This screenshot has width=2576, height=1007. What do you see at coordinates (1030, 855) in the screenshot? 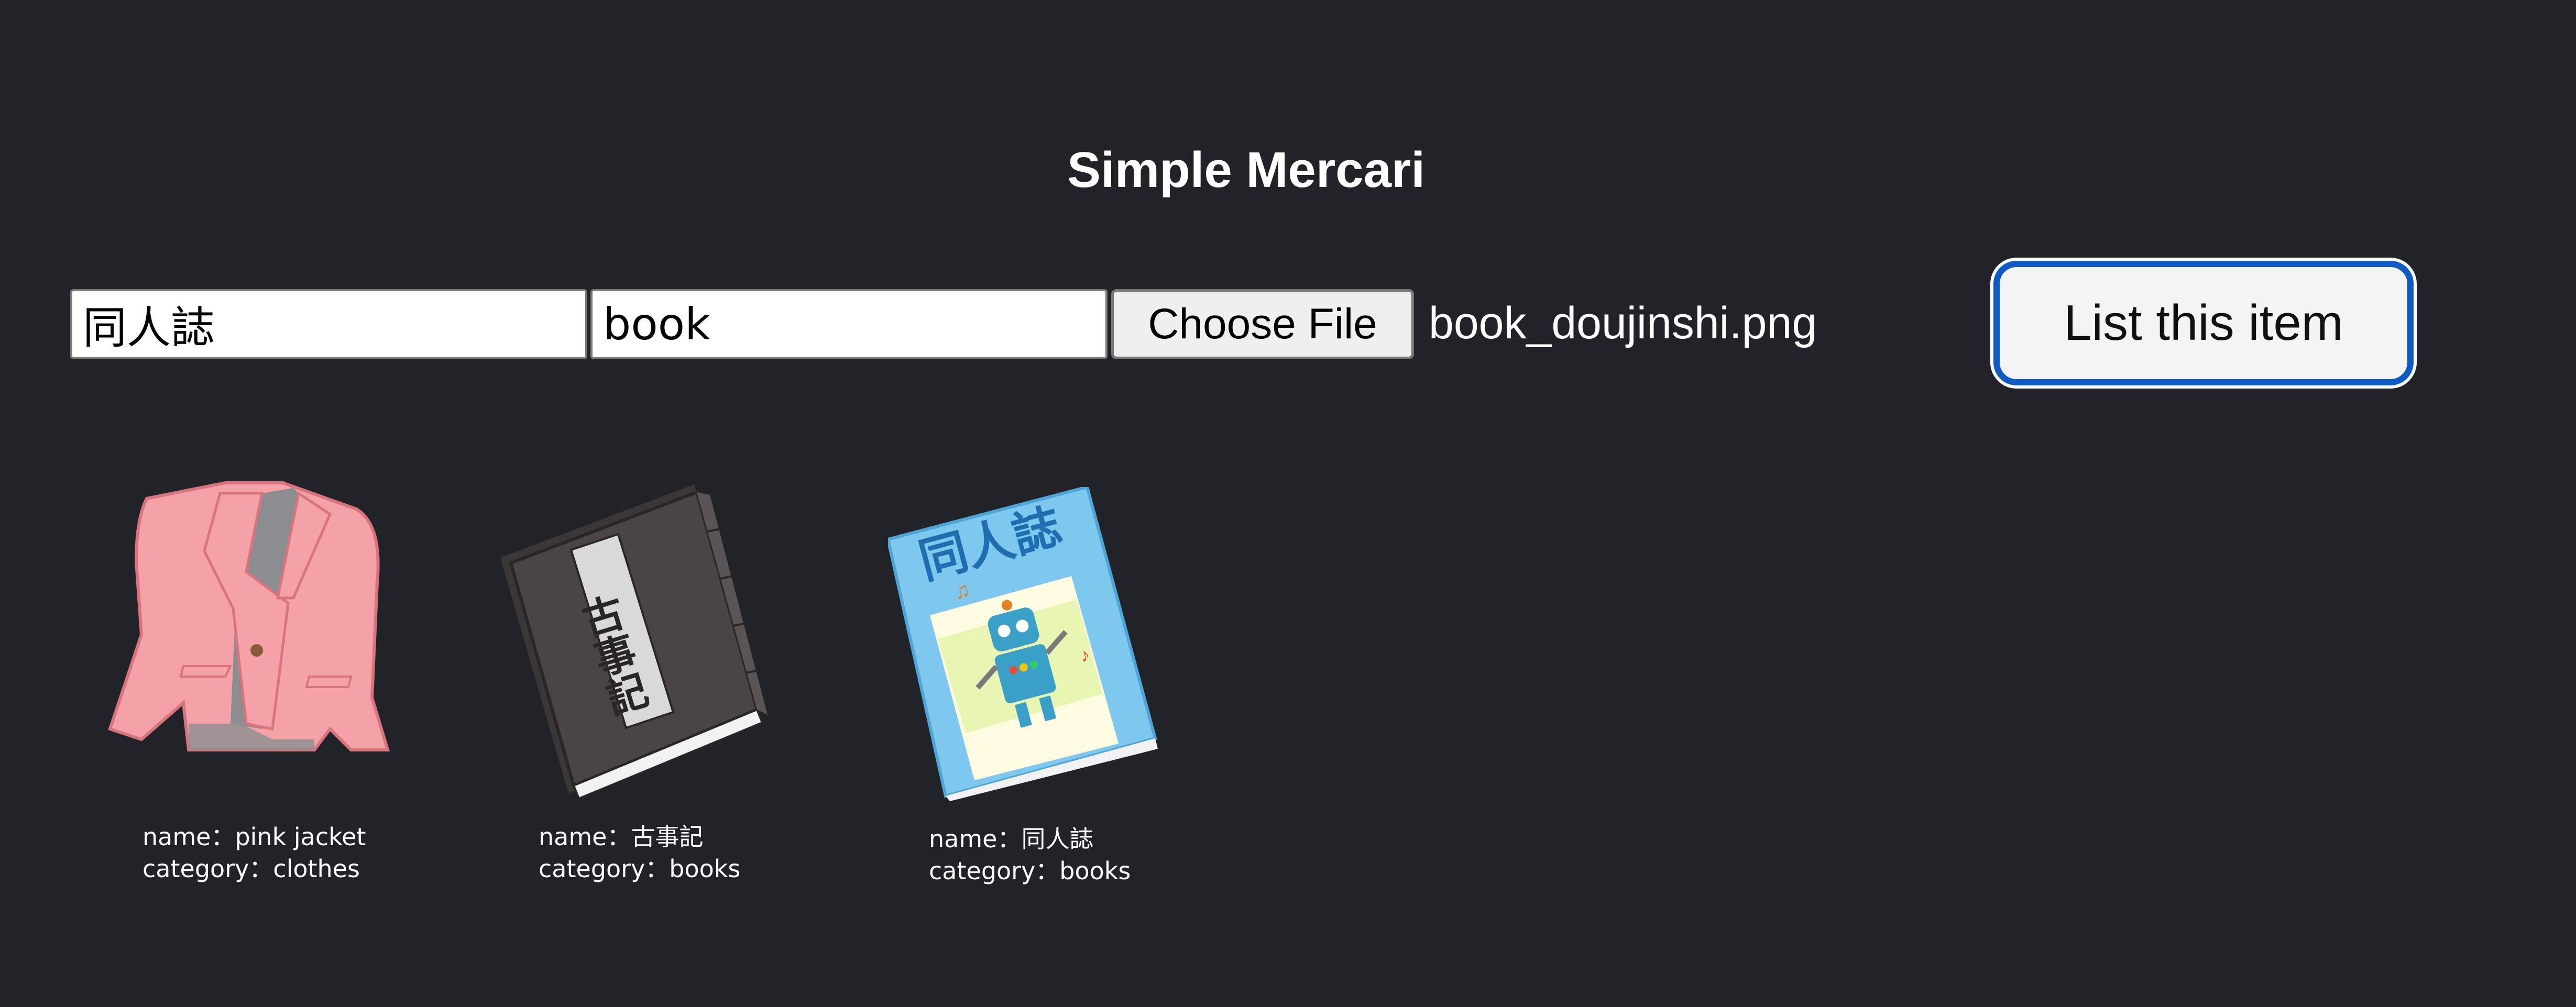
I see `item-caption-3: name：同人誌 category：books` at bounding box center [1030, 855].